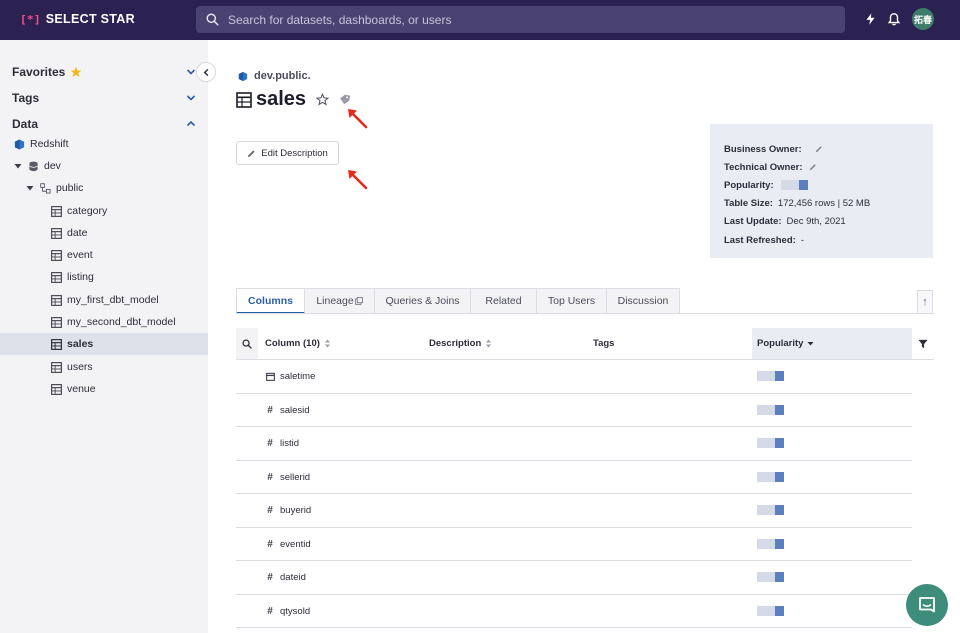  What do you see at coordinates (105, 300) in the screenshot?
I see `tree-item-my-first-dbt-model: my_first_dbt_model` at bounding box center [105, 300].